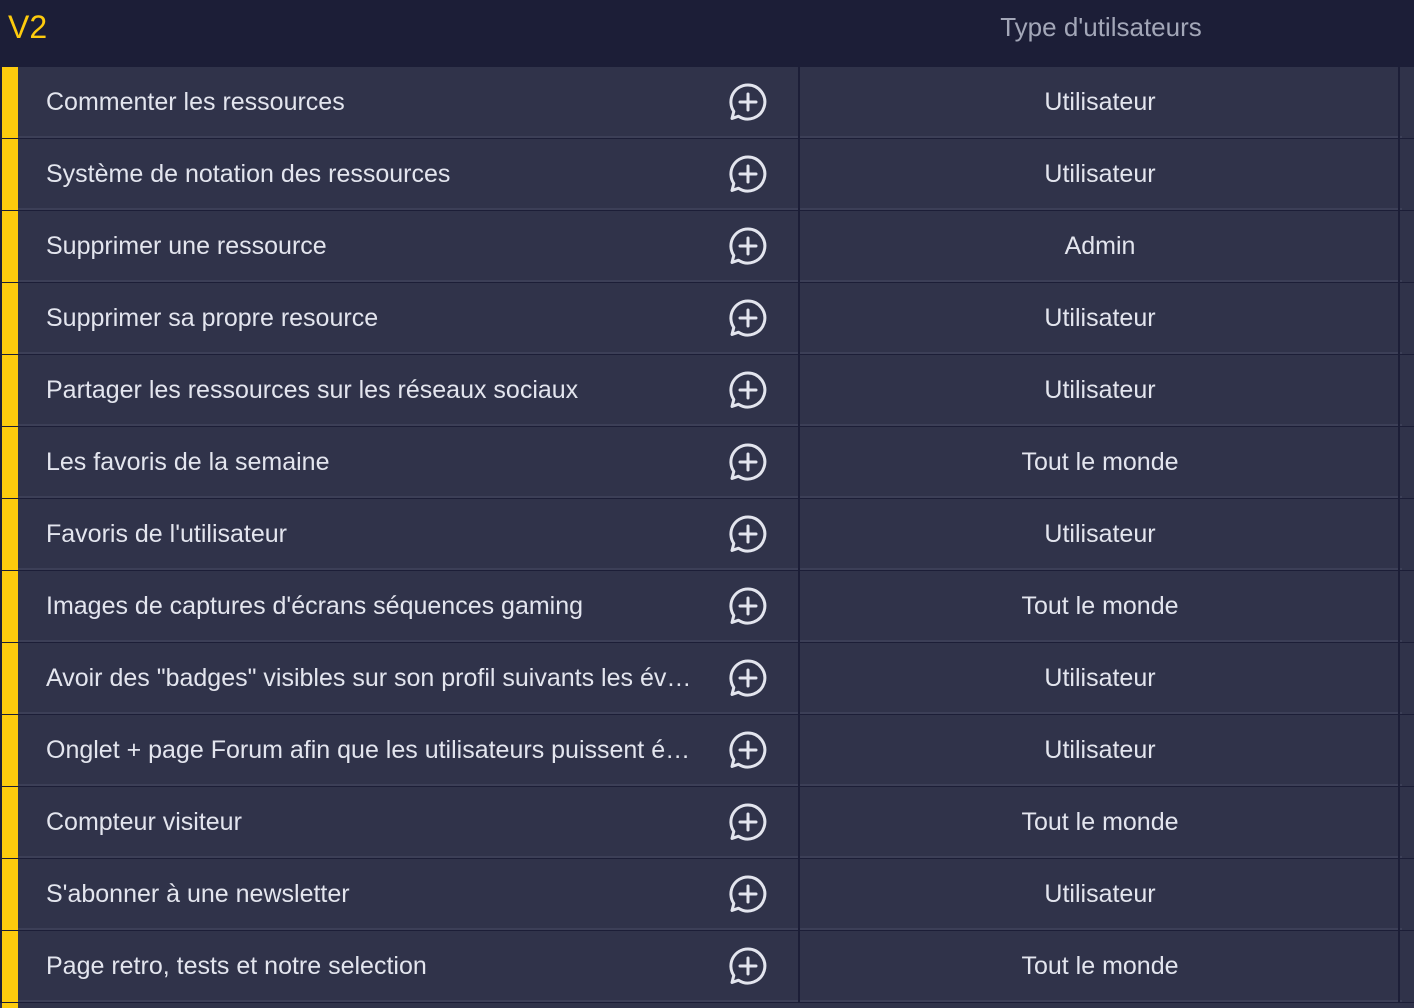 The width and height of the screenshot is (1414, 1008). What do you see at coordinates (1101, 27) in the screenshot?
I see `column-header-user-type: Type d'utilsateurs` at bounding box center [1101, 27].